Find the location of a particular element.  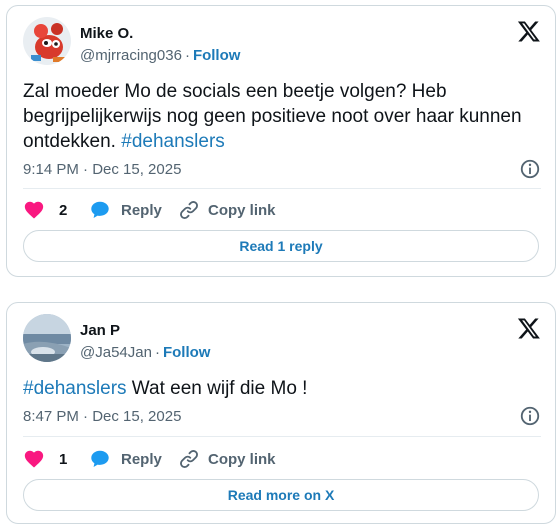

read-replies-button: Read 1 reply is located at coordinates (281, 246).